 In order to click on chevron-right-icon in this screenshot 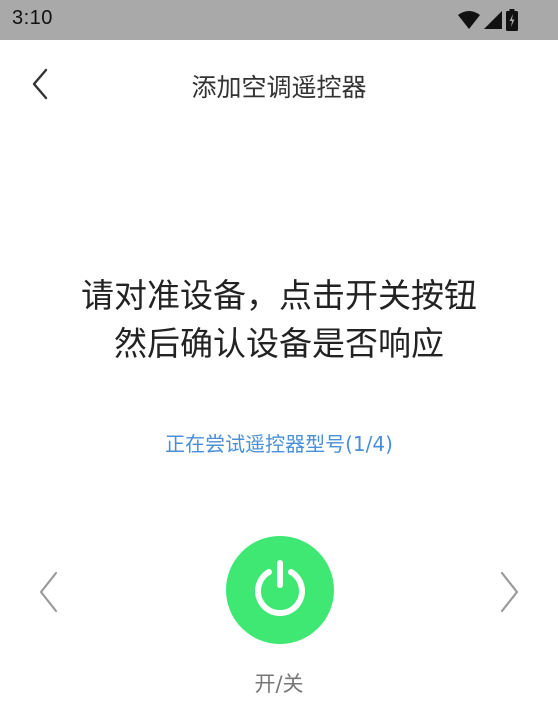, I will do `click(510, 594)`.